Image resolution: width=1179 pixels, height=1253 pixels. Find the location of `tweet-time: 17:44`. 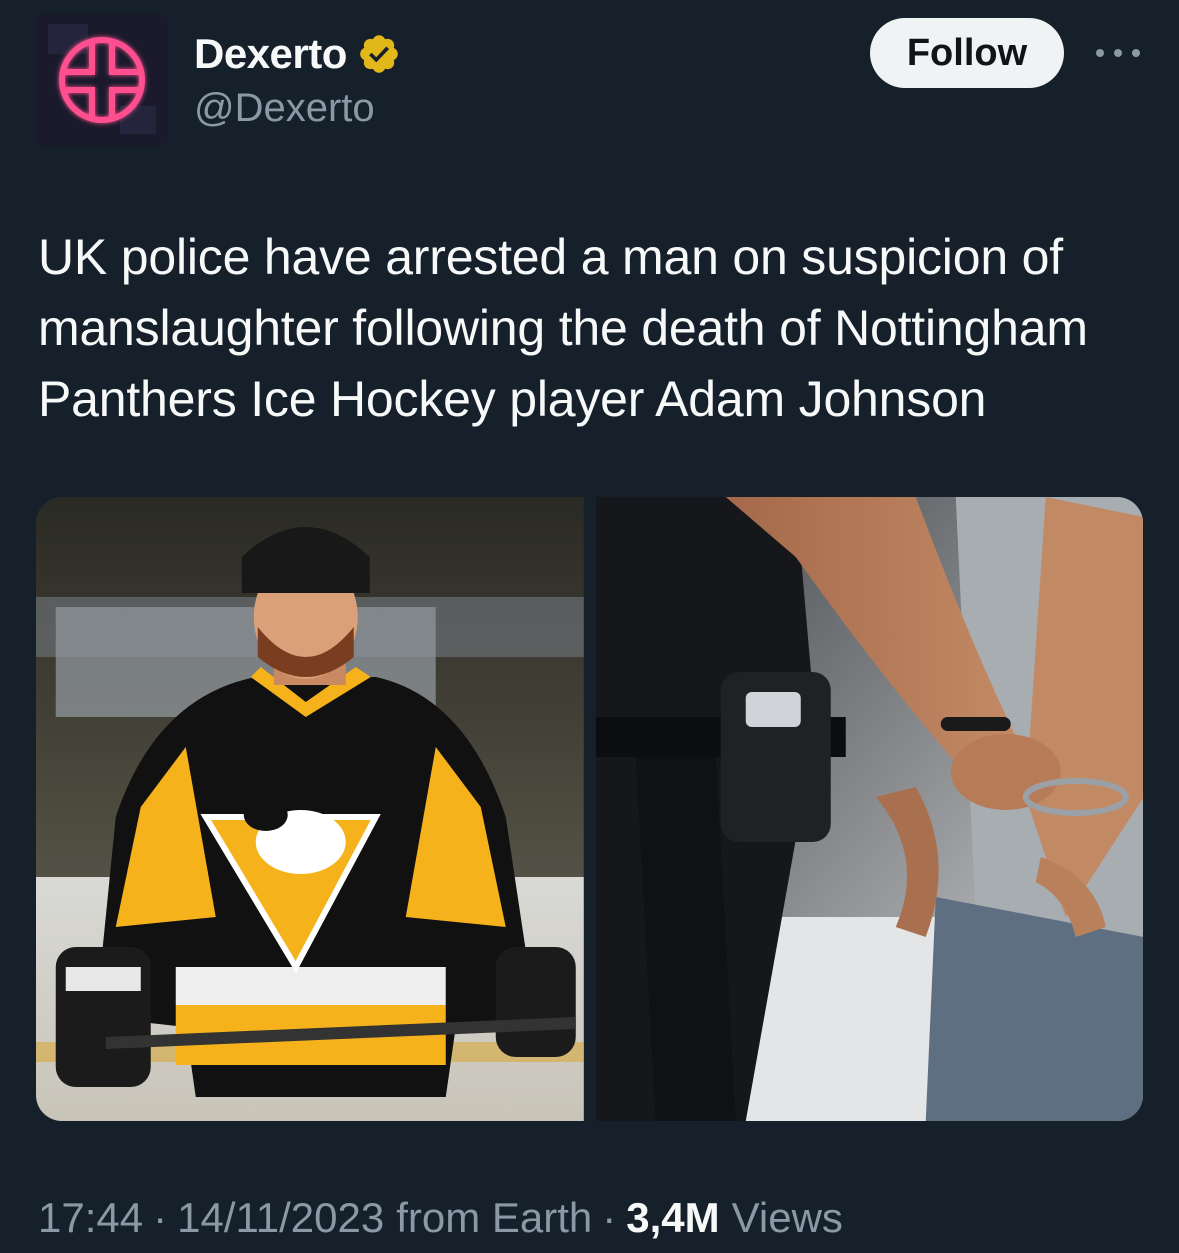

tweet-time: 17:44 is located at coordinates (90, 1218).